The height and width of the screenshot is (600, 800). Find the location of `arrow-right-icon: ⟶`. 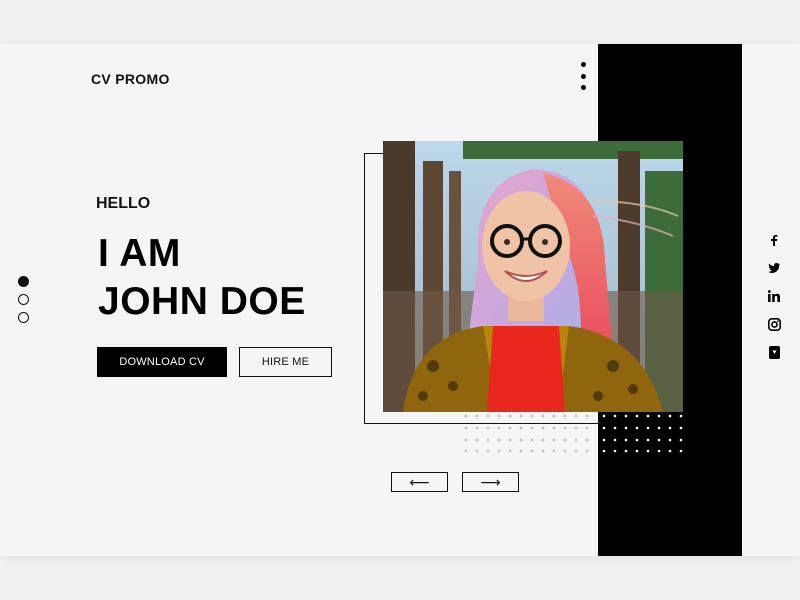

arrow-right-icon: ⟶ is located at coordinates (490, 481).